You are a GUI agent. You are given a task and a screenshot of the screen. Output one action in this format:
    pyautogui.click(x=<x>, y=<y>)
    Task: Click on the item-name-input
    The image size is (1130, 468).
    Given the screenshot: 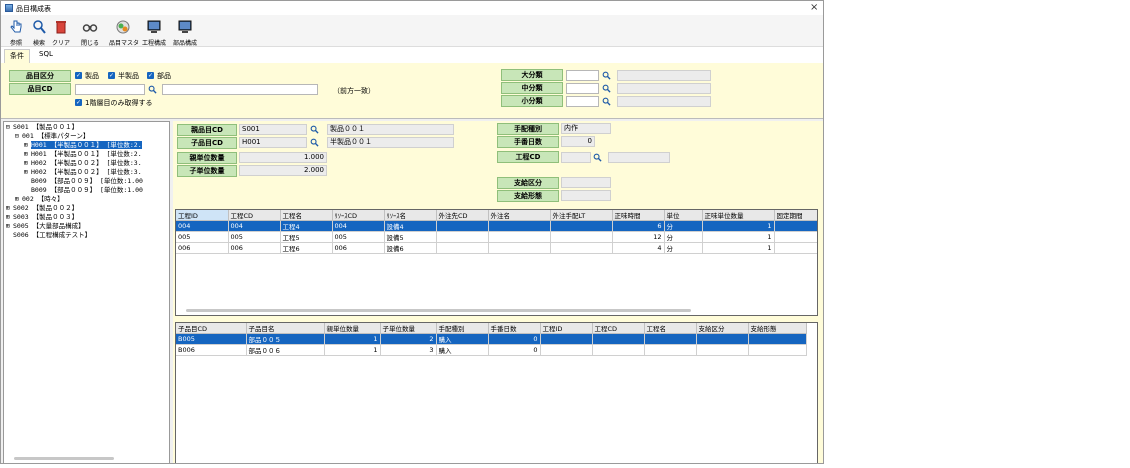 What is the action you would take?
    pyautogui.click(x=240, y=89)
    